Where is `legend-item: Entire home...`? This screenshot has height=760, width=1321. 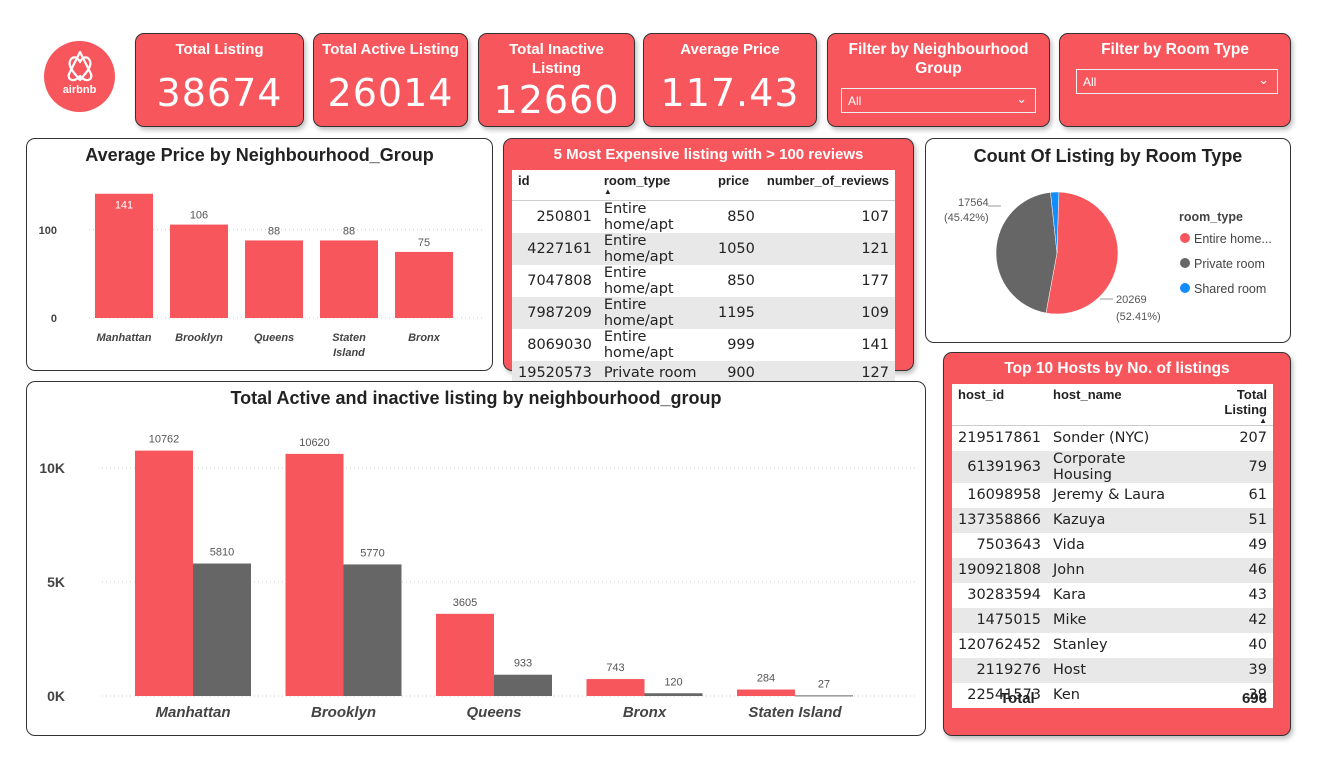 legend-item: Entire home... is located at coordinates (1233, 239).